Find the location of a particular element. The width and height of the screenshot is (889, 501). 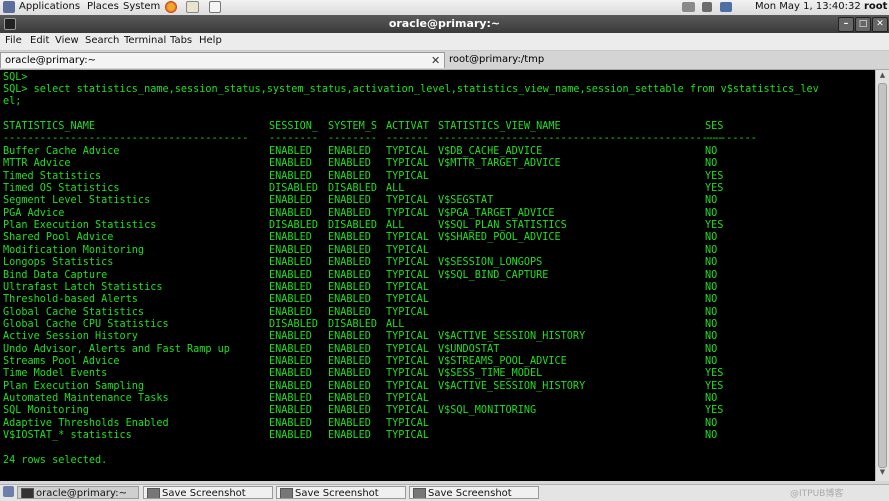

cell: Modification Monitoring is located at coordinates (74, 250).